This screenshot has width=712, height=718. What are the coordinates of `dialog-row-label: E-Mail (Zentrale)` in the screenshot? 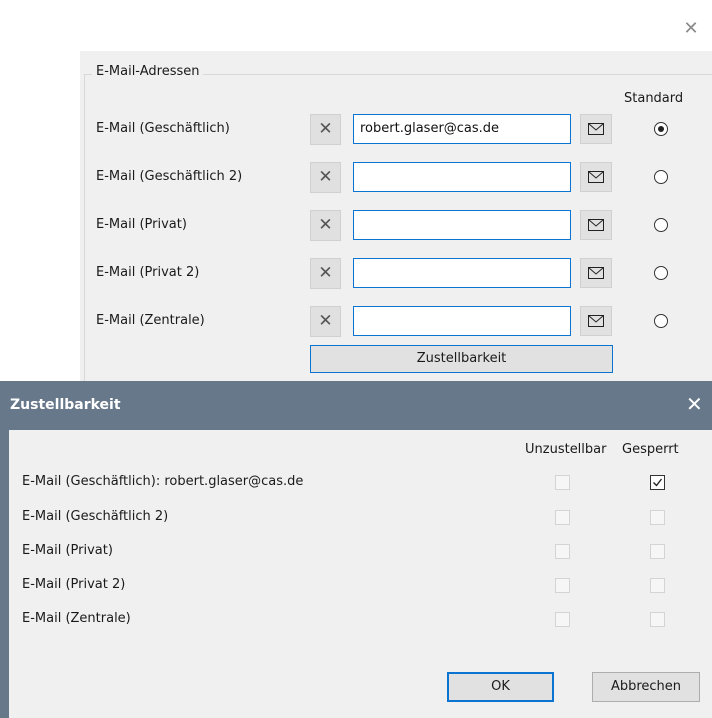 It's located at (76, 618).